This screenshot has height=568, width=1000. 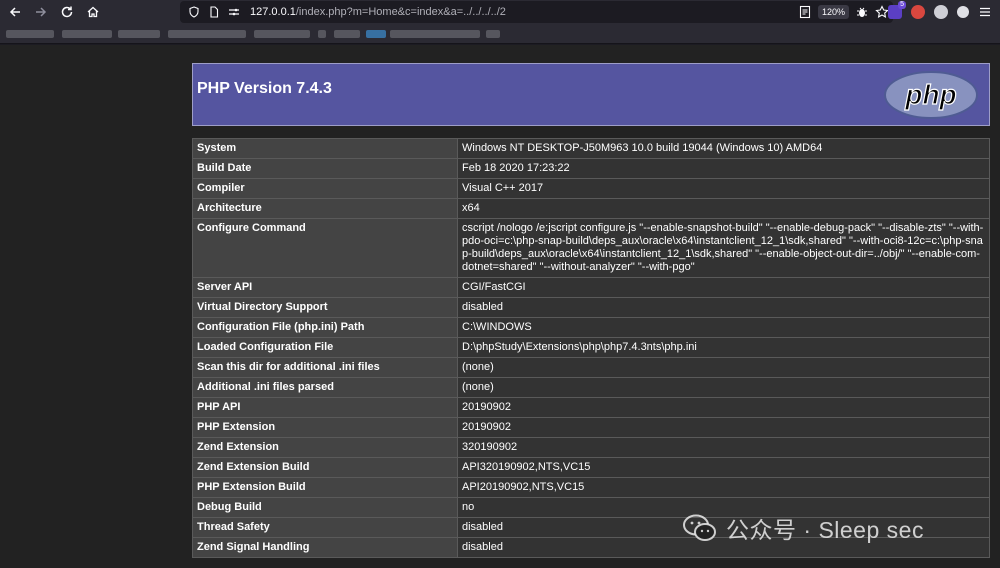 What do you see at coordinates (833, 12) in the screenshot?
I see `zoom-level-button: 120%` at bounding box center [833, 12].